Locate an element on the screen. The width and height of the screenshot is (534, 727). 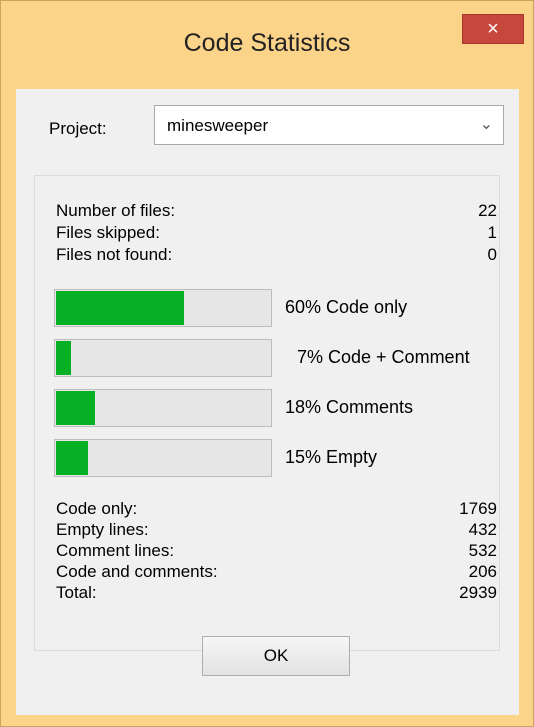
stat-row-files-skipped: Files skipped: 1 is located at coordinates (276, 234).